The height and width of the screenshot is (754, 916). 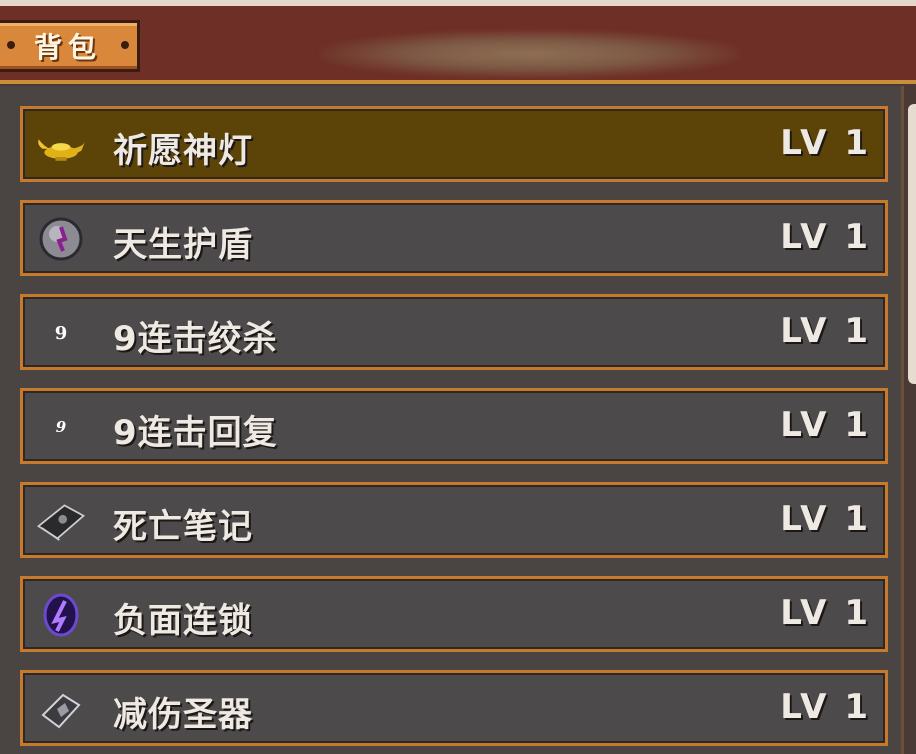 What do you see at coordinates (61, 145) in the screenshot?
I see `magic-lamp-icon` at bounding box center [61, 145].